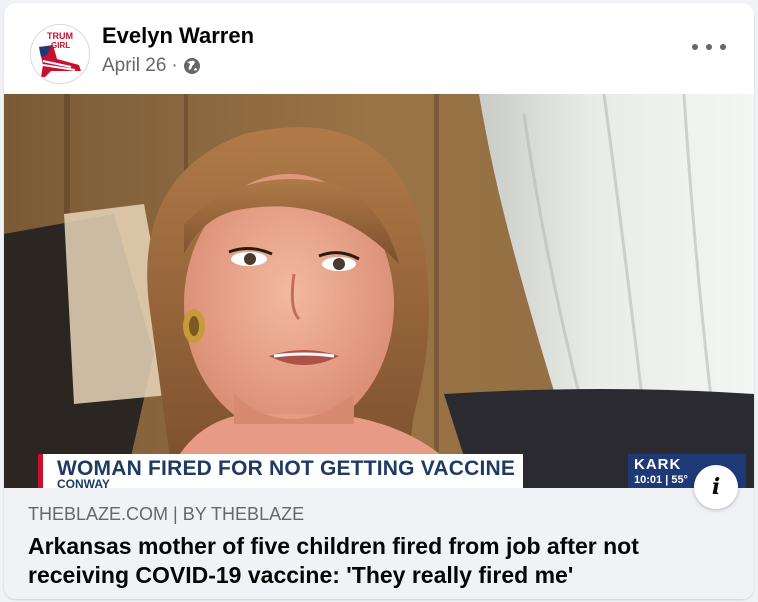  What do you see at coordinates (60, 36) in the screenshot?
I see `svg-text: TRUM` at bounding box center [60, 36].